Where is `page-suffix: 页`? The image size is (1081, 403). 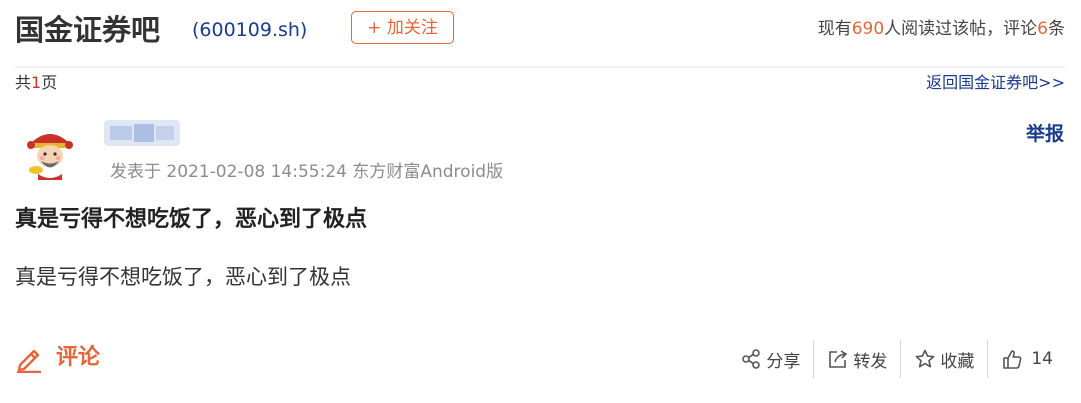
page-suffix: 页 is located at coordinates (49, 82).